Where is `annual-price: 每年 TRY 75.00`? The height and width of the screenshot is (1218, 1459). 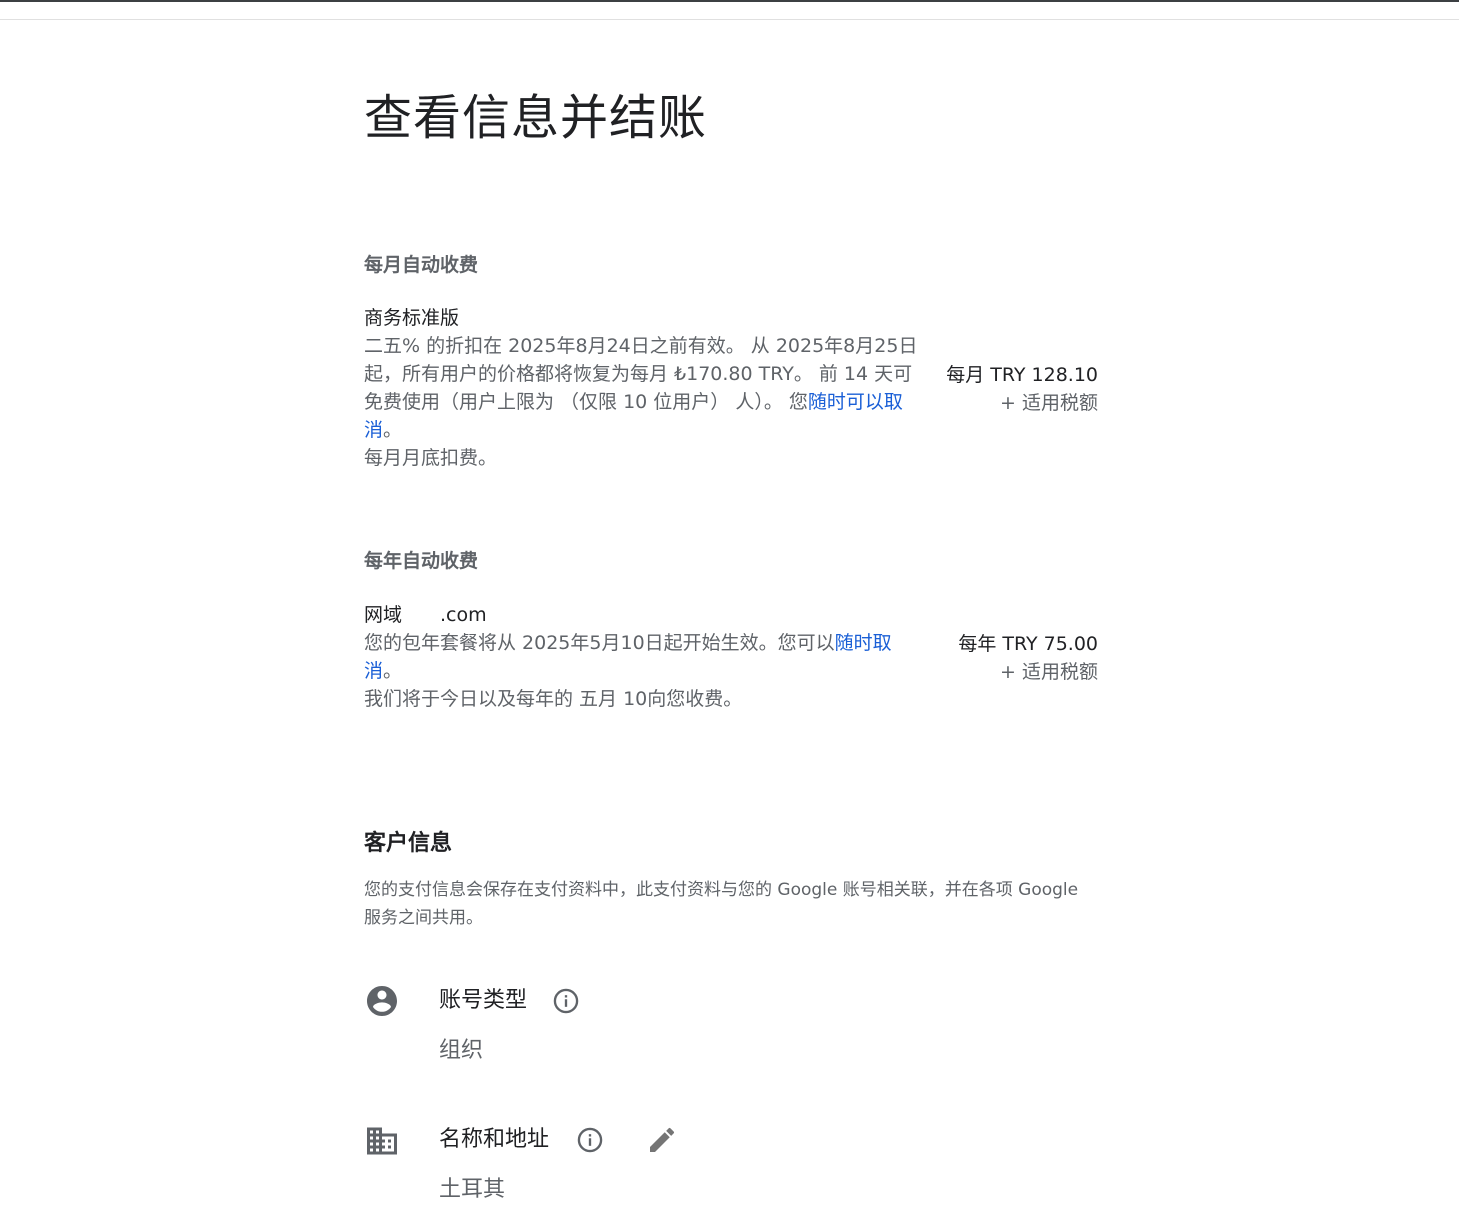 annual-price: 每年 TRY 75.00 is located at coordinates (1028, 644).